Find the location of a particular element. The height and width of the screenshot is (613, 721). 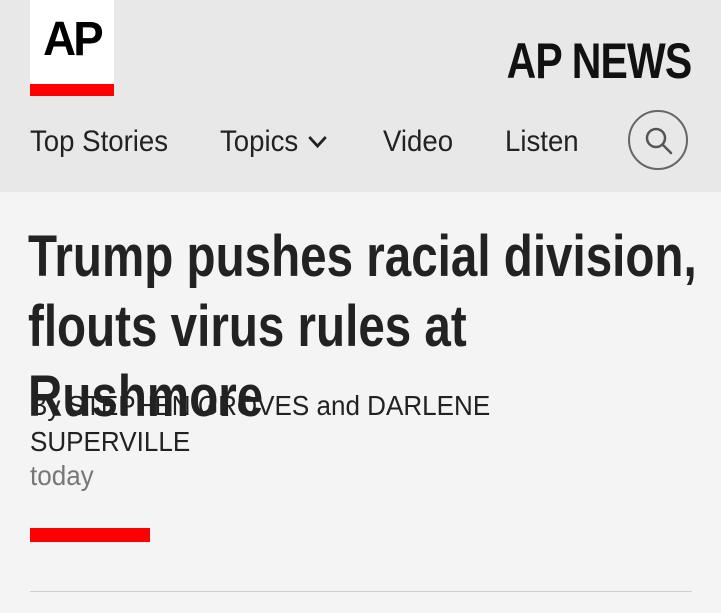

nav-topics: Topics is located at coordinates (274, 142).